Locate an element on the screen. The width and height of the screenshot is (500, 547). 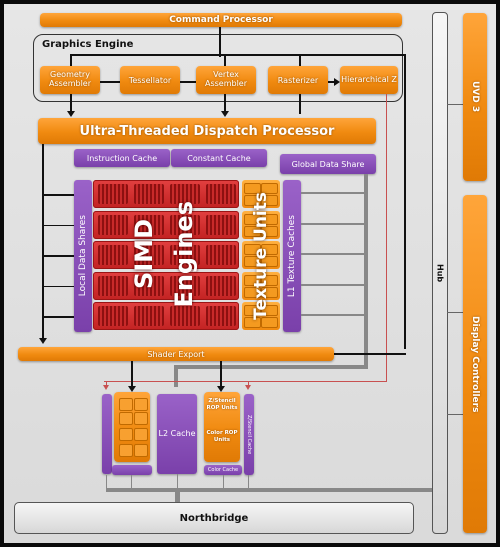
zstencil-rop-label: Z/Stencil ROP Units is located at coordinates (222, 404).